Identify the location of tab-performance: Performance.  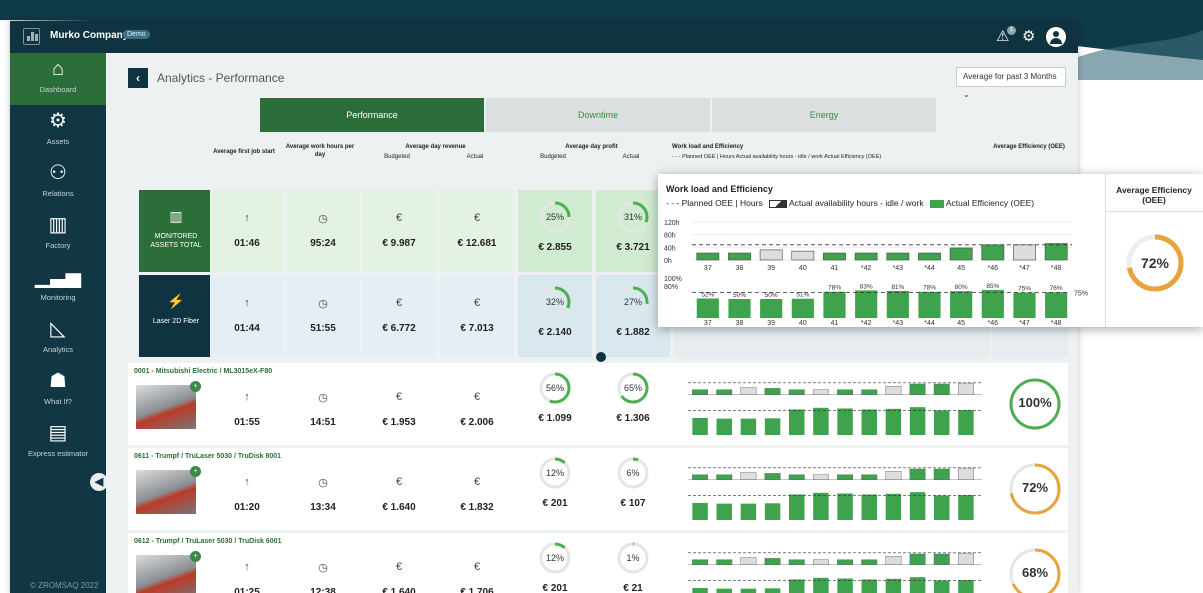
(372, 115).